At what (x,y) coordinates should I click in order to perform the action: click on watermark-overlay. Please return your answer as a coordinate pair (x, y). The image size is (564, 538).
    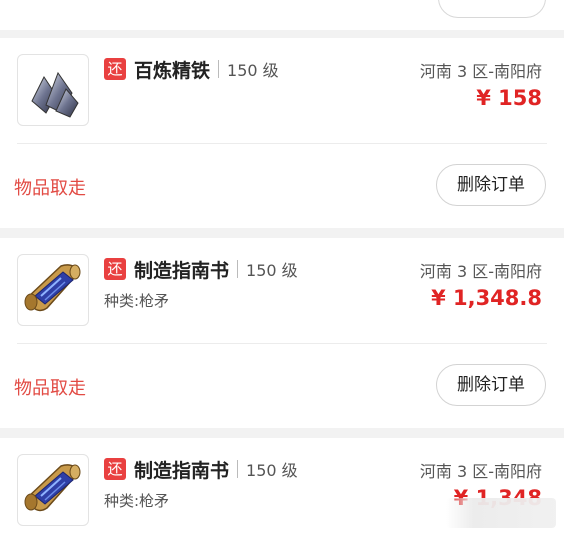
    Looking at the image, I should click on (501, 513).